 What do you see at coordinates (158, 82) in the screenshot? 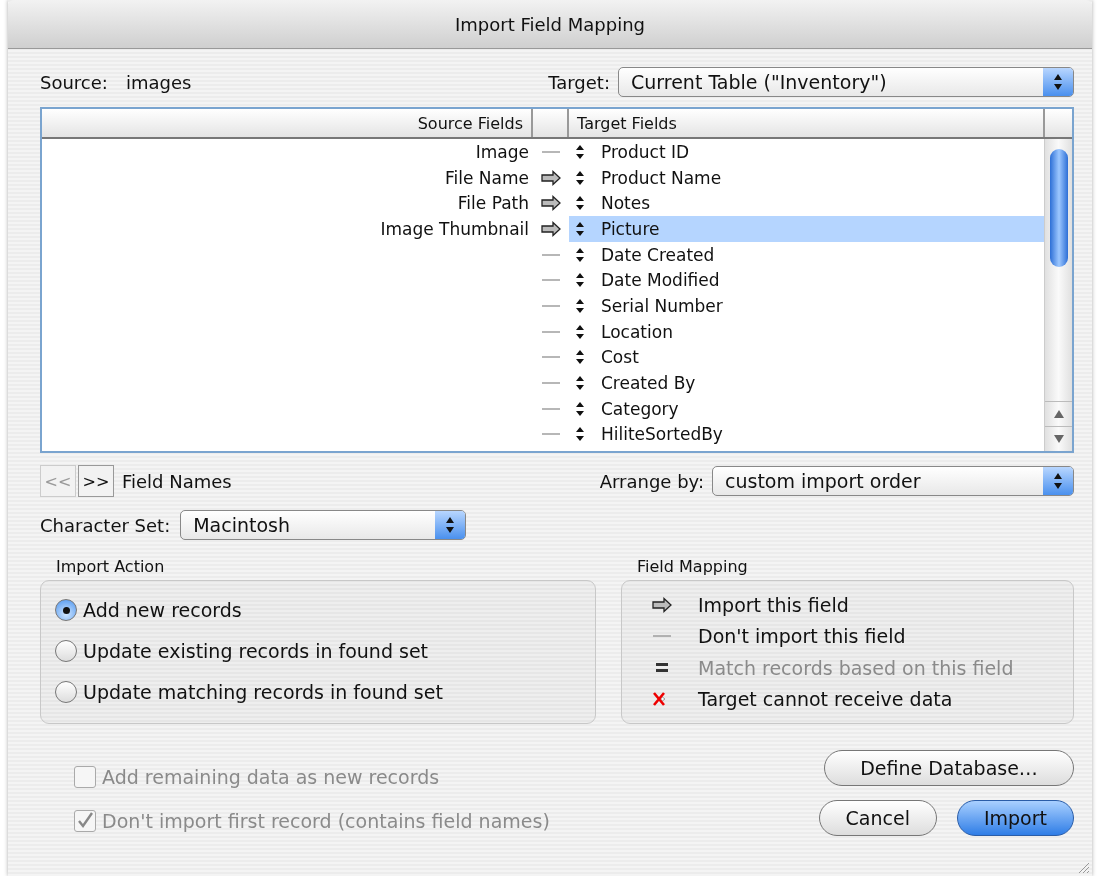
I see `source-value: images` at bounding box center [158, 82].